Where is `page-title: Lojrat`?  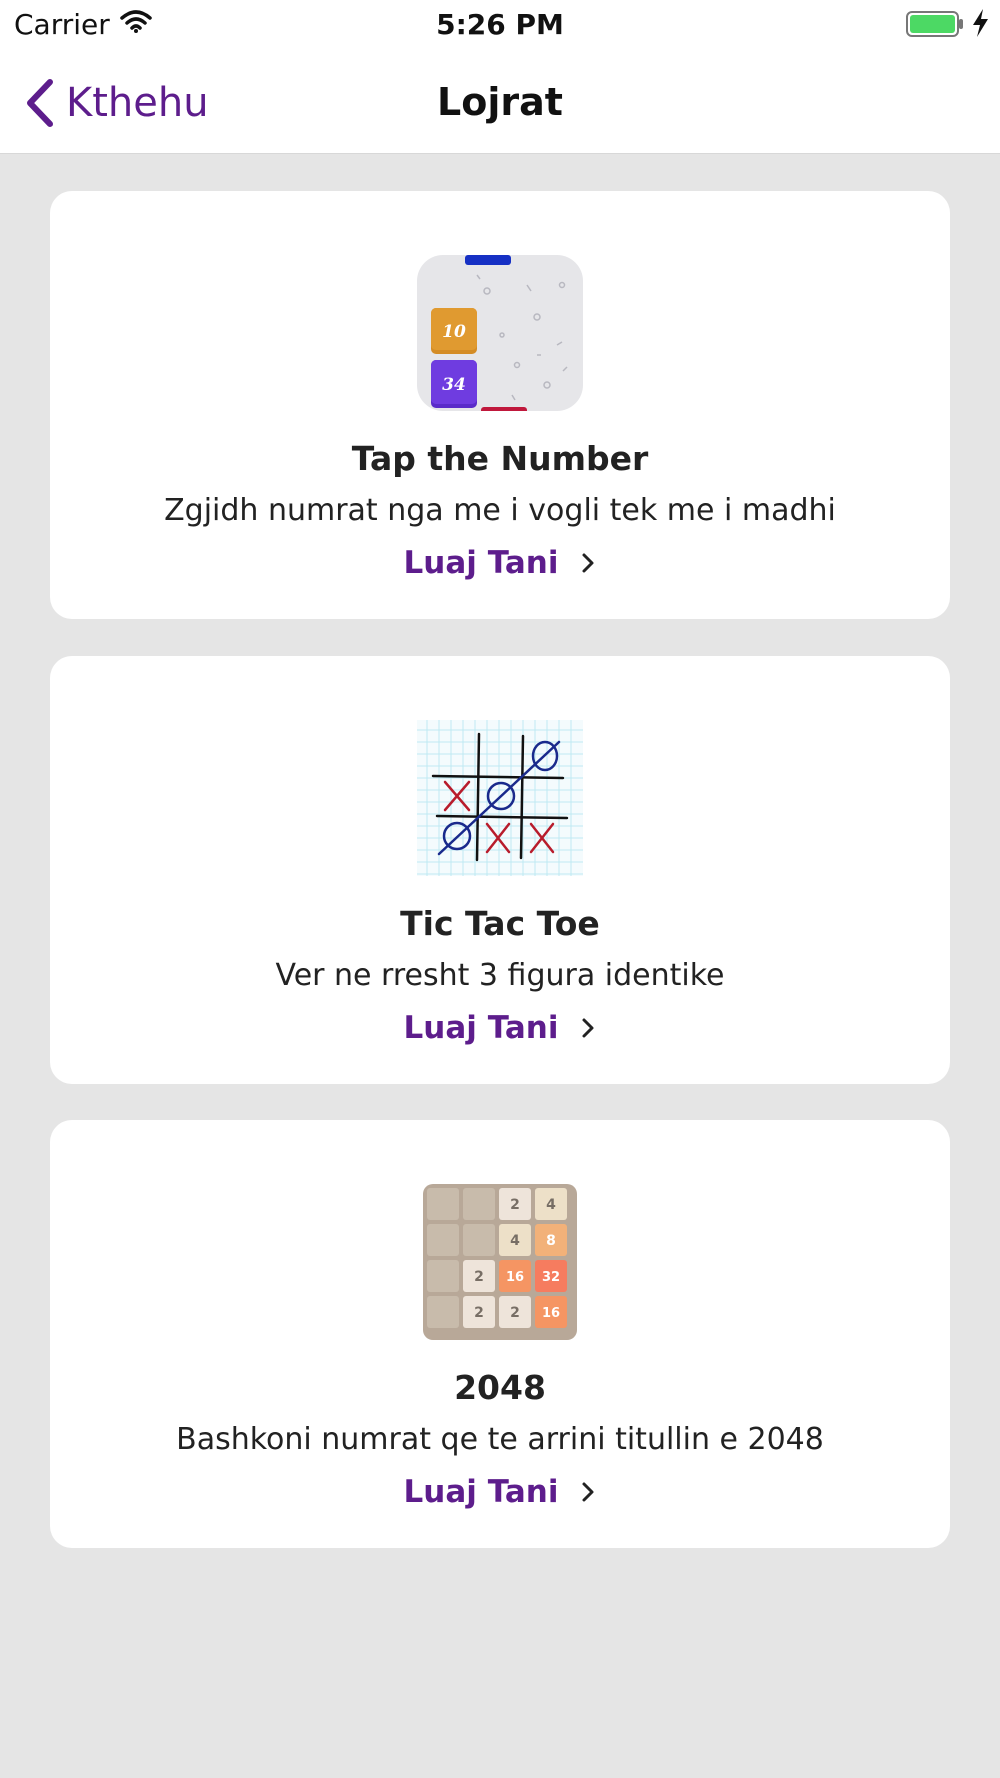
page-title: Lojrat is located at coordinates (500, 102).